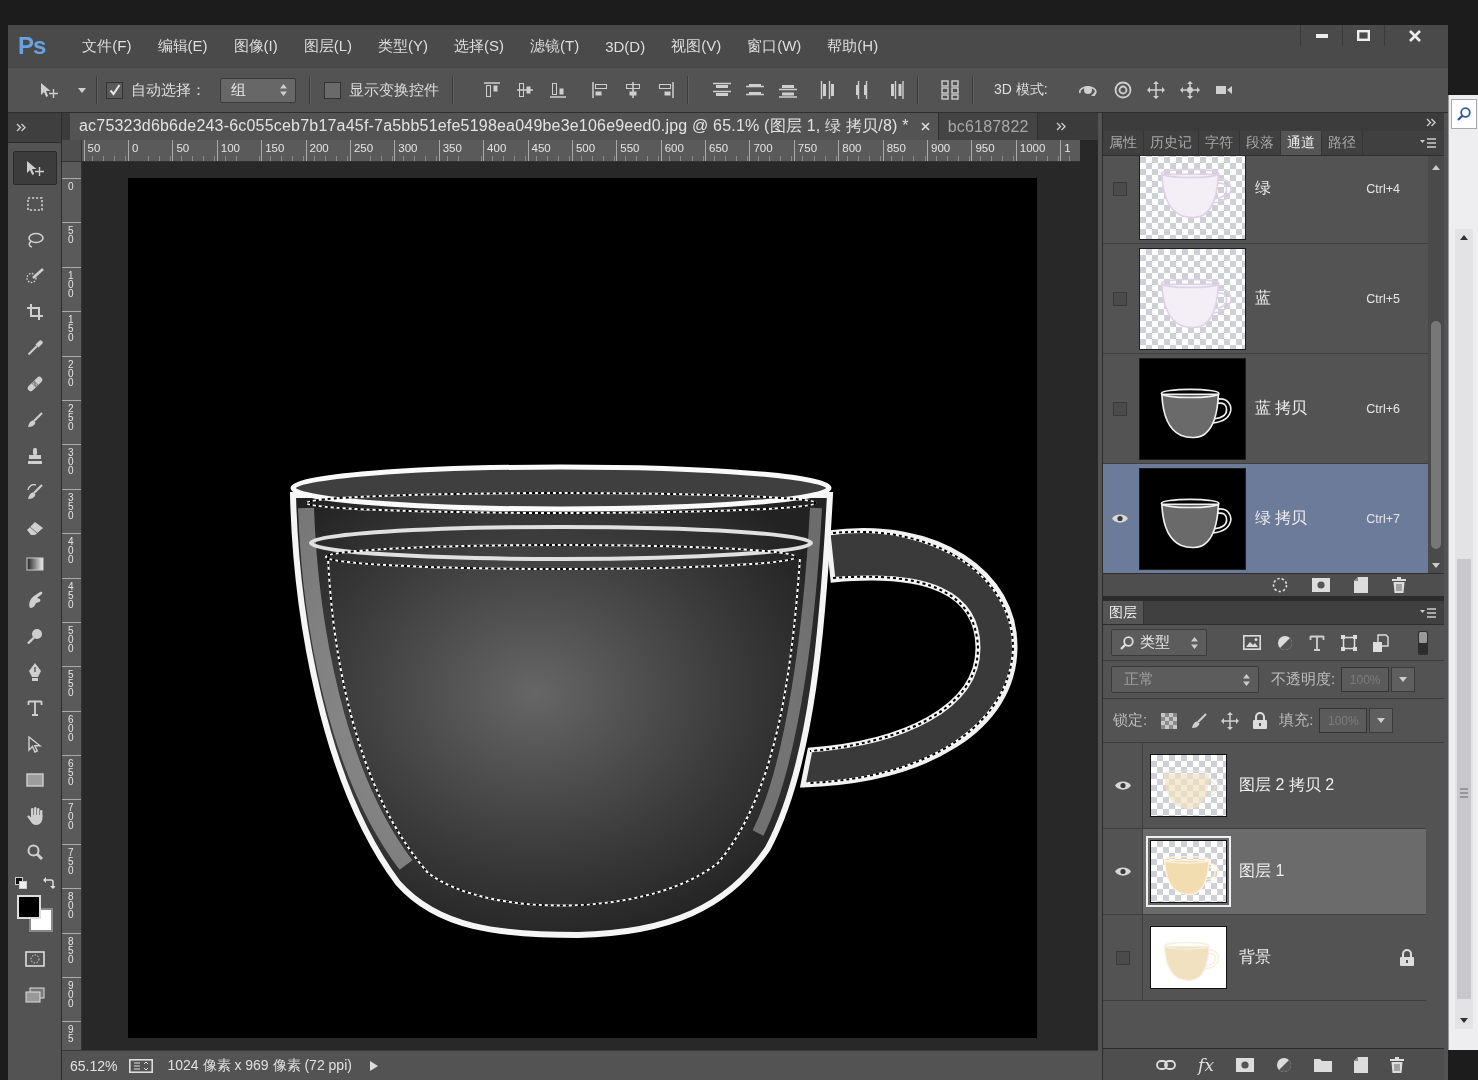  Describe the element at coordinates (1280, 585) in the screenshot. I see `dashed-circle-icon` at that location.